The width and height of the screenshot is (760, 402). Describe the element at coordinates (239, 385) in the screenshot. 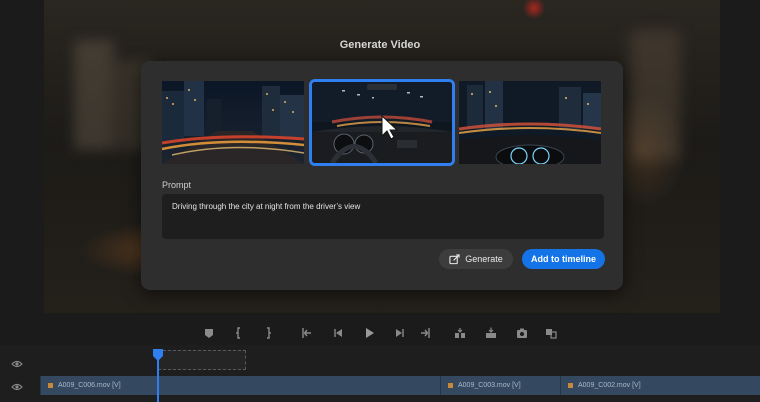

I see `timeline-clip: A009_C006.mov [V]` at that location.